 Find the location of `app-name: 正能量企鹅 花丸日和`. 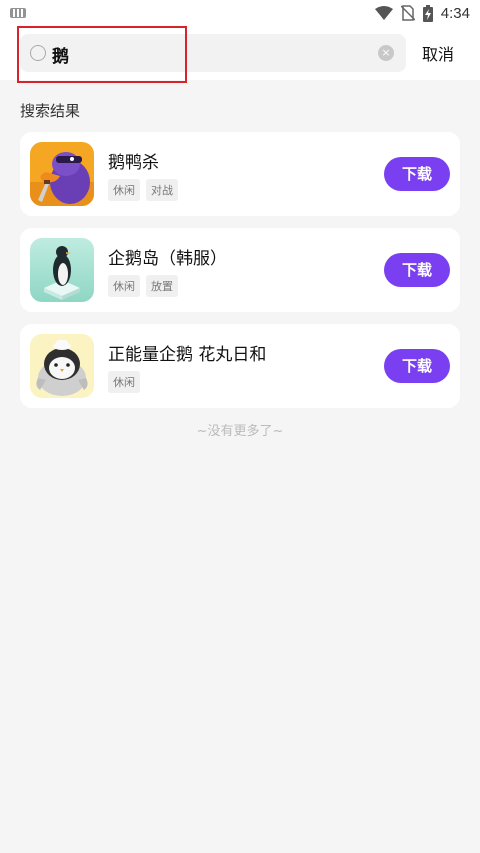

app-name: 正能量企鹅 花丸日和 is located at coordinates (187, 352).